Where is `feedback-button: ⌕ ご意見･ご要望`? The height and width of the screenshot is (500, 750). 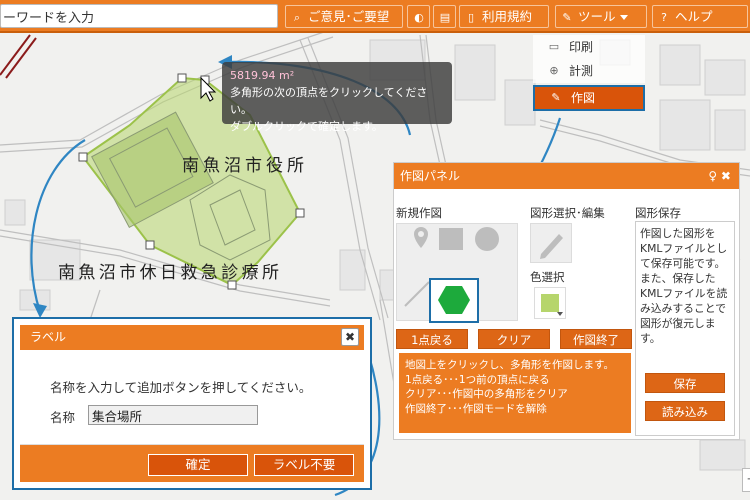 feedback-button: ⌕ ご意見･ご要望 is located at coordinates (344, 16).